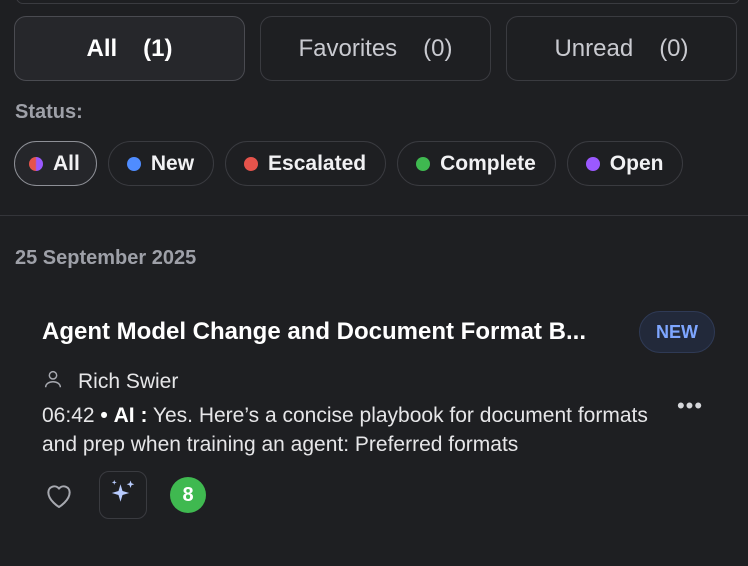  I want to click on status-chip-new-label: New, so click(172, 163).